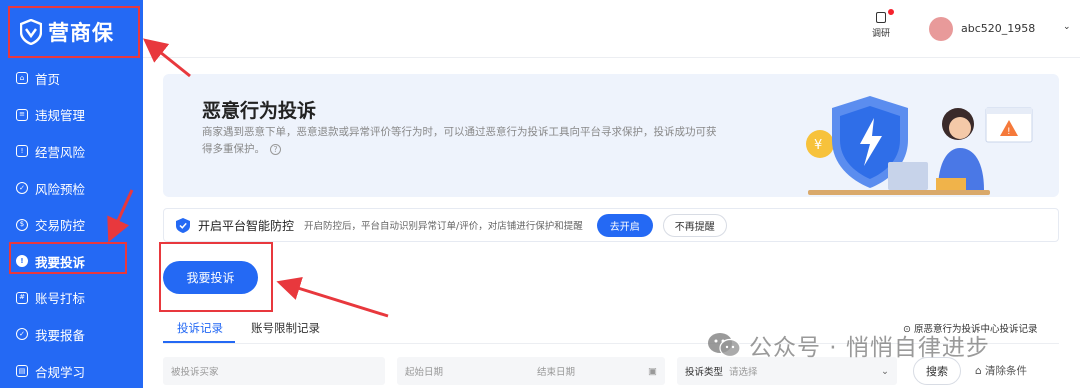 The image size is (1080, 388). I want to click on report-icon: ✓, so click(22, 334).